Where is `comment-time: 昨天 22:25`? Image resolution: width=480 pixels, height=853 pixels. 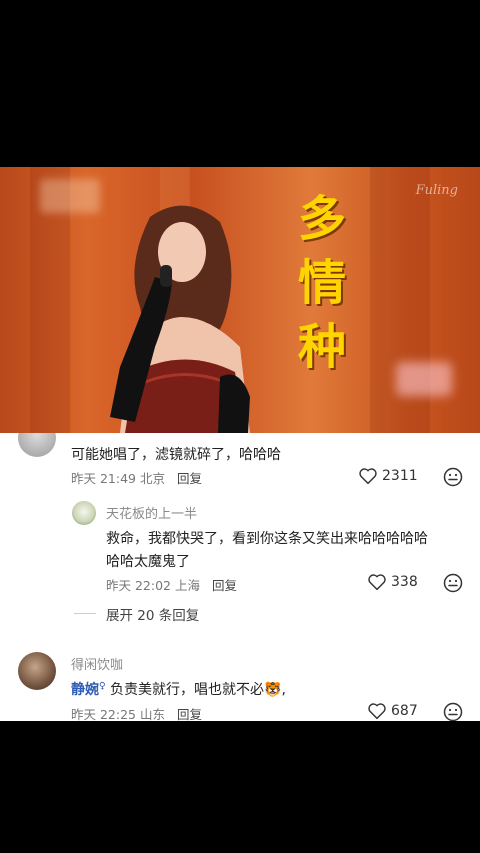 comment-time: 昨天 22:25 is located at coordinates (103, 714).